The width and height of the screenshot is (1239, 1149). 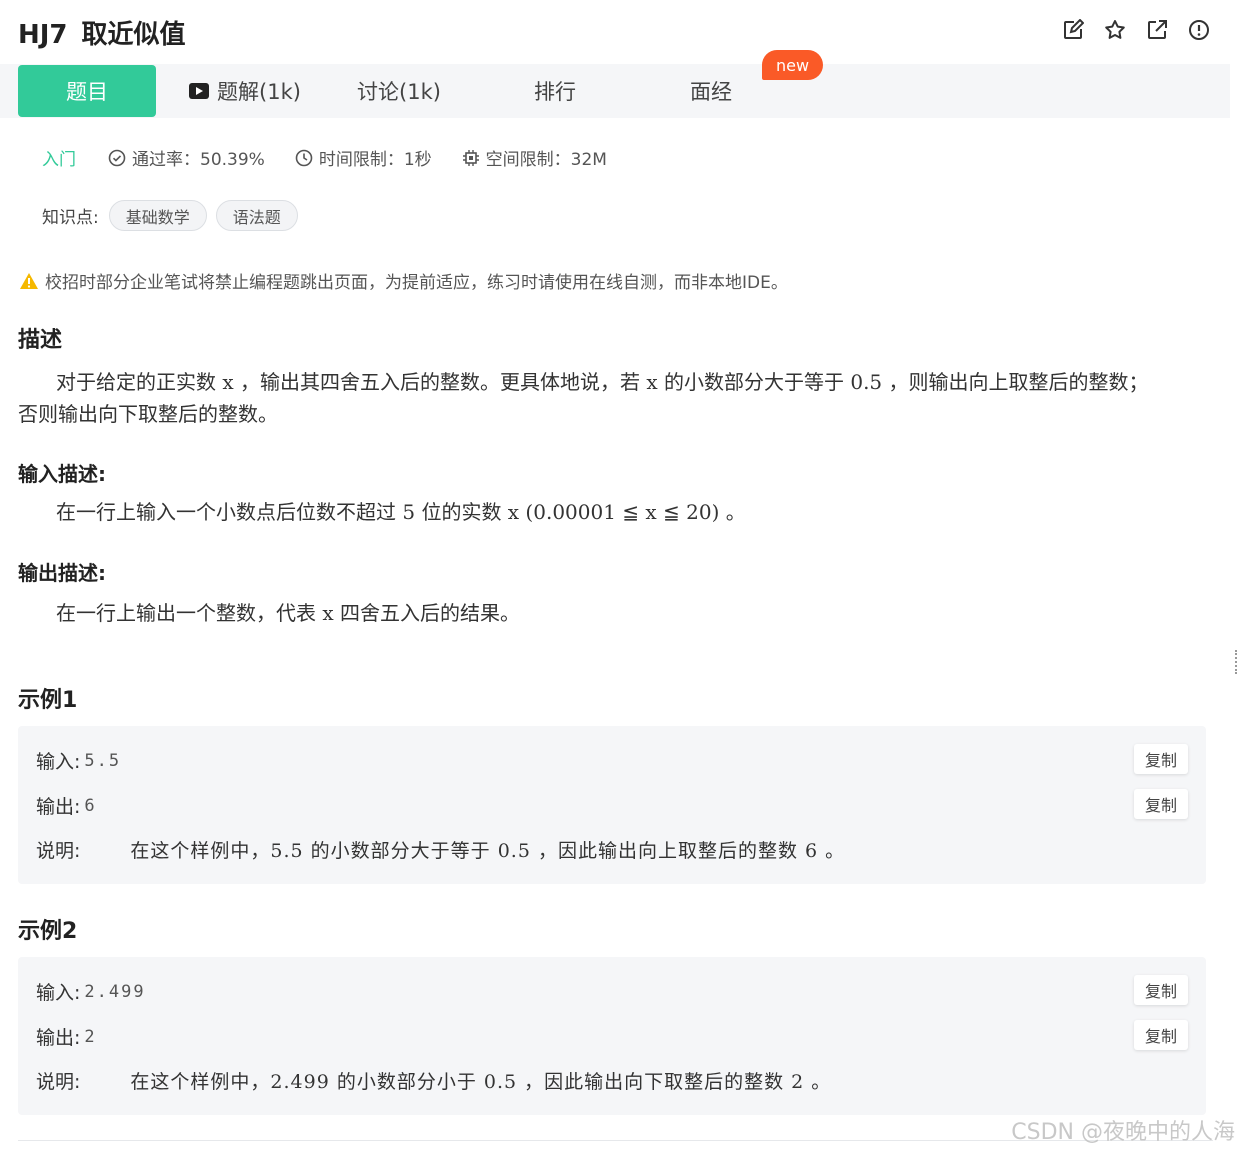 I want to click on resize-handle, so click(x=1237, y=662).